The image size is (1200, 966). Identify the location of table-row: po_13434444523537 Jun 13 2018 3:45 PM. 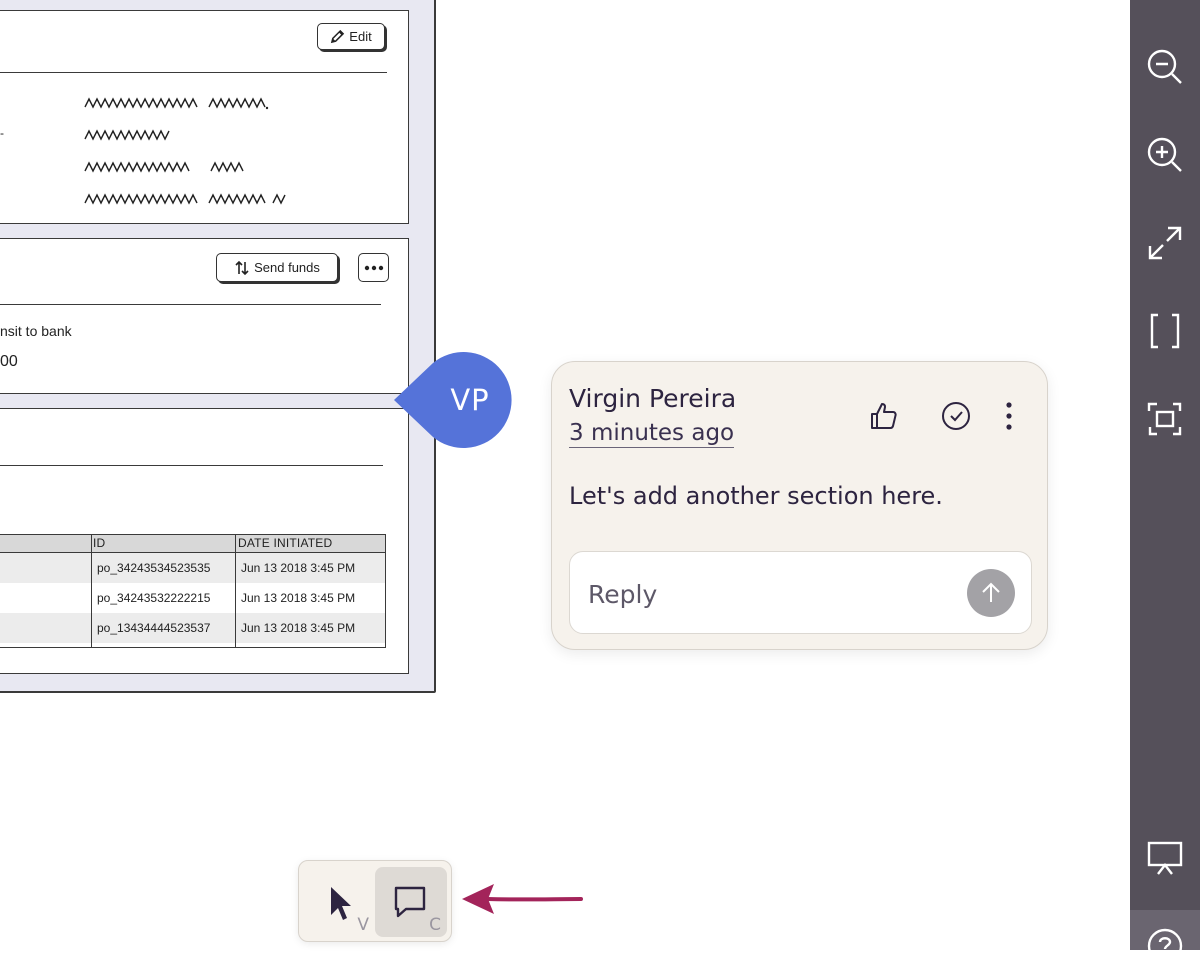
(192, 628).